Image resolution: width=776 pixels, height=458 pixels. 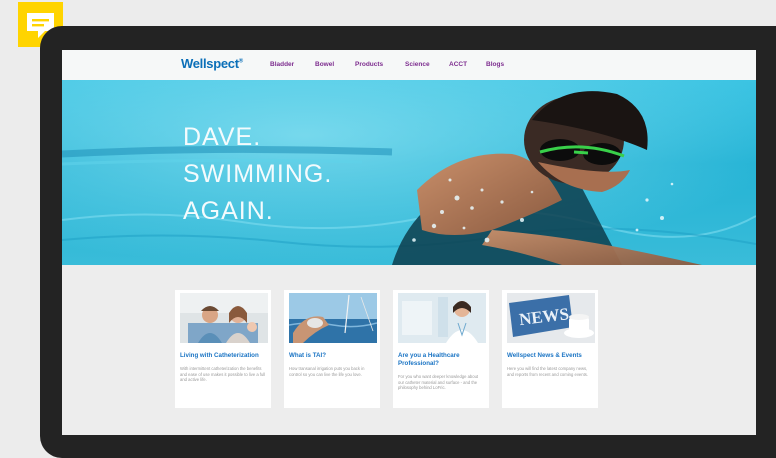 I want to click on card-title: Living with Catheterization, so click(x=224, y=356).